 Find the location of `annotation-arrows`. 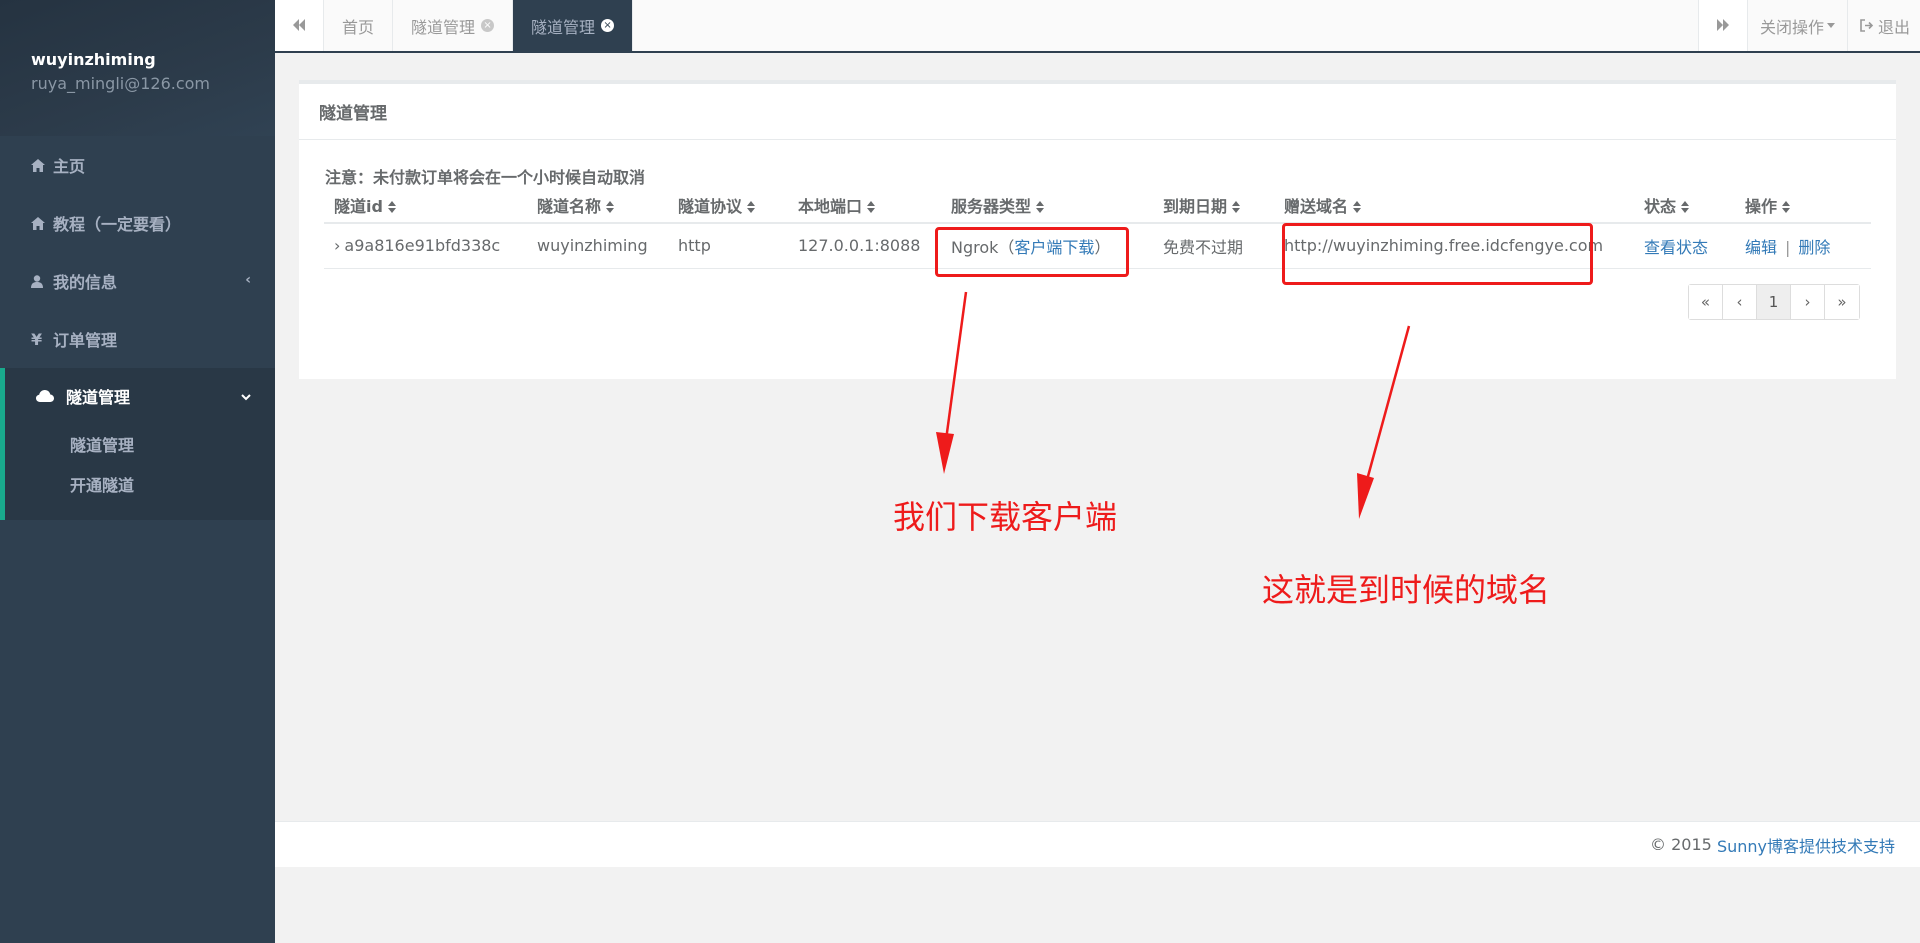

annotation-arrows is located at coordinates (1173, 405).